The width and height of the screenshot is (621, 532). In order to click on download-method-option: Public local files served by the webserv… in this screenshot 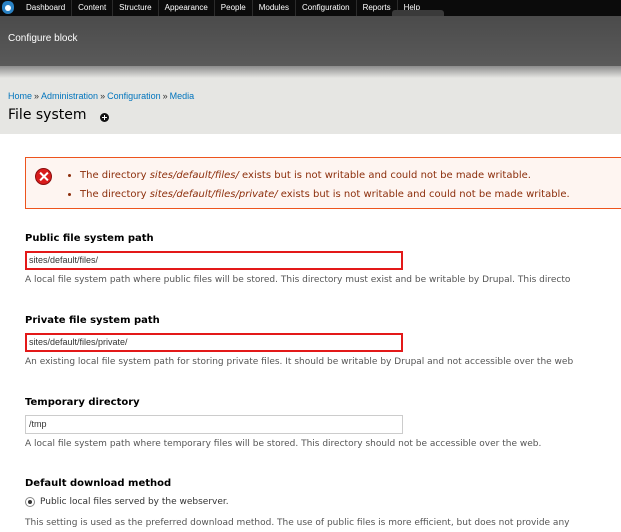, I will do `click(323, 502)`.